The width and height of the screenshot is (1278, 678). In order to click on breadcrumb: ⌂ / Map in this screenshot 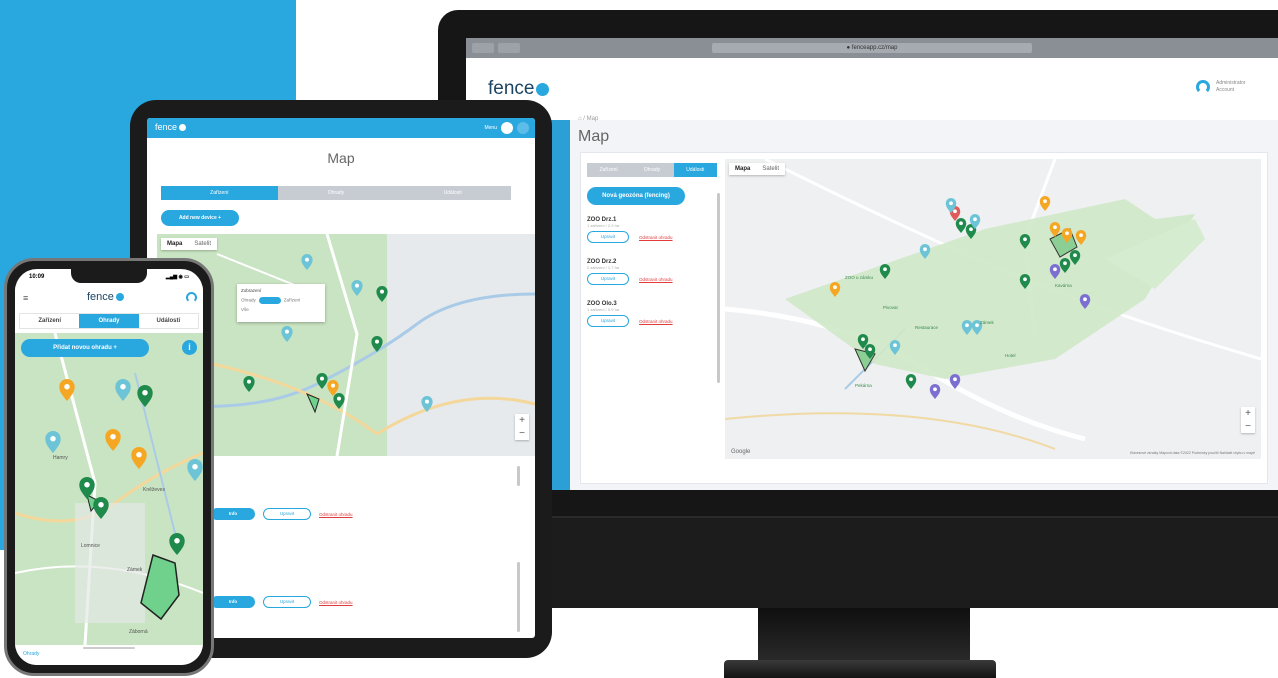, I will do `click(588, 119)`.